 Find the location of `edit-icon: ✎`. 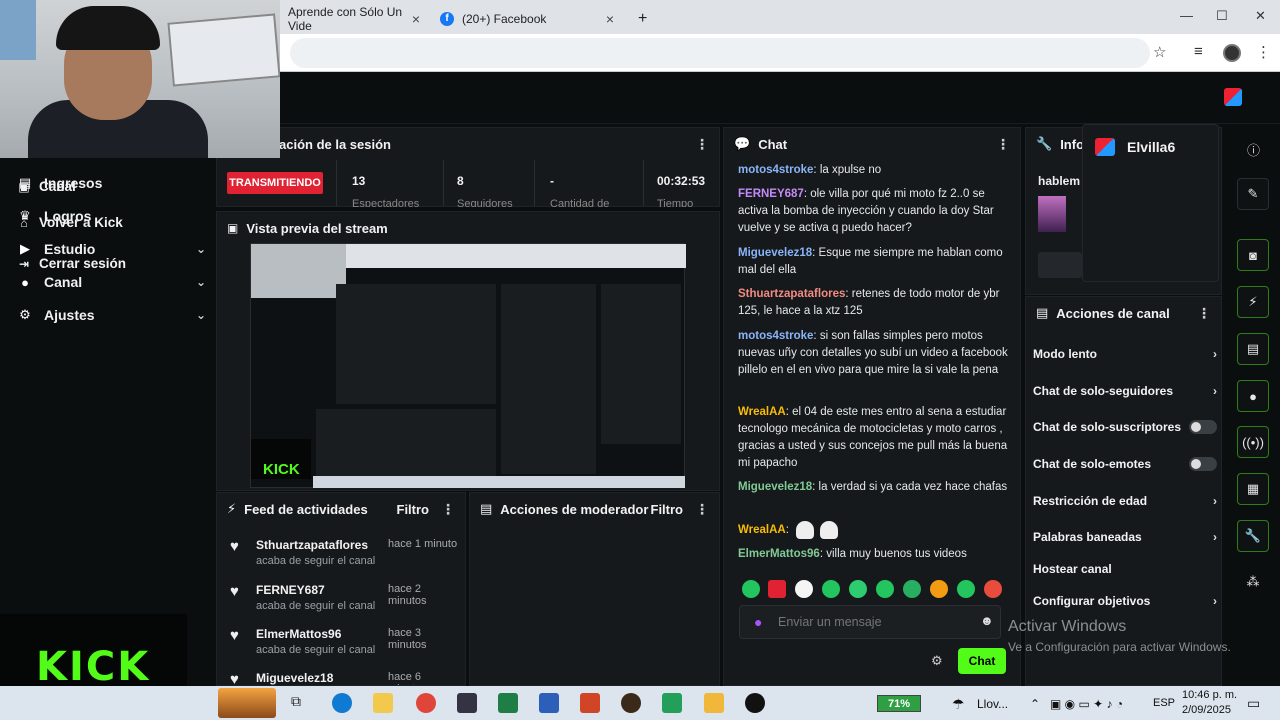

edit-icon: ✎ is located at coordinates (1253, 194).